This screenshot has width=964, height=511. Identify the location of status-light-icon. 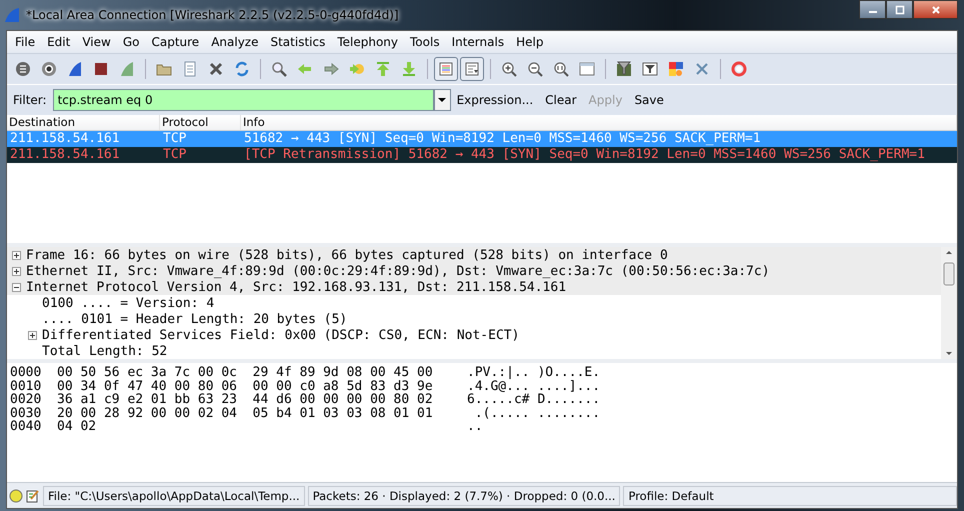
(16, 495).